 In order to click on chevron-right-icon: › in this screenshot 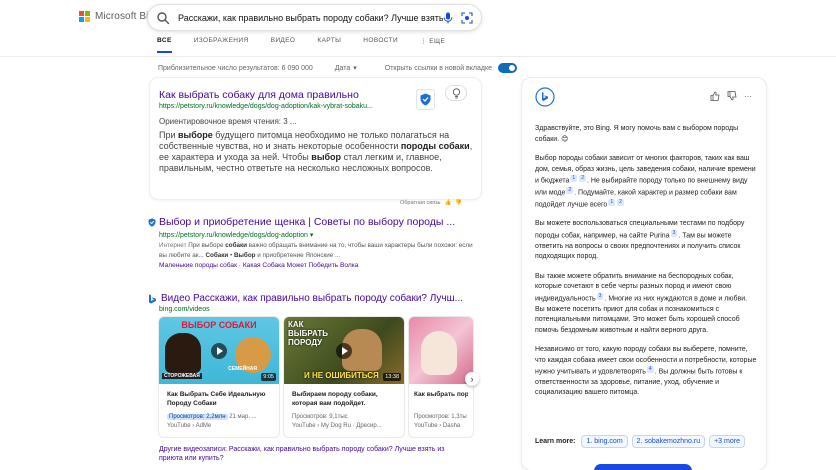, I will do `click(472, 379)`.